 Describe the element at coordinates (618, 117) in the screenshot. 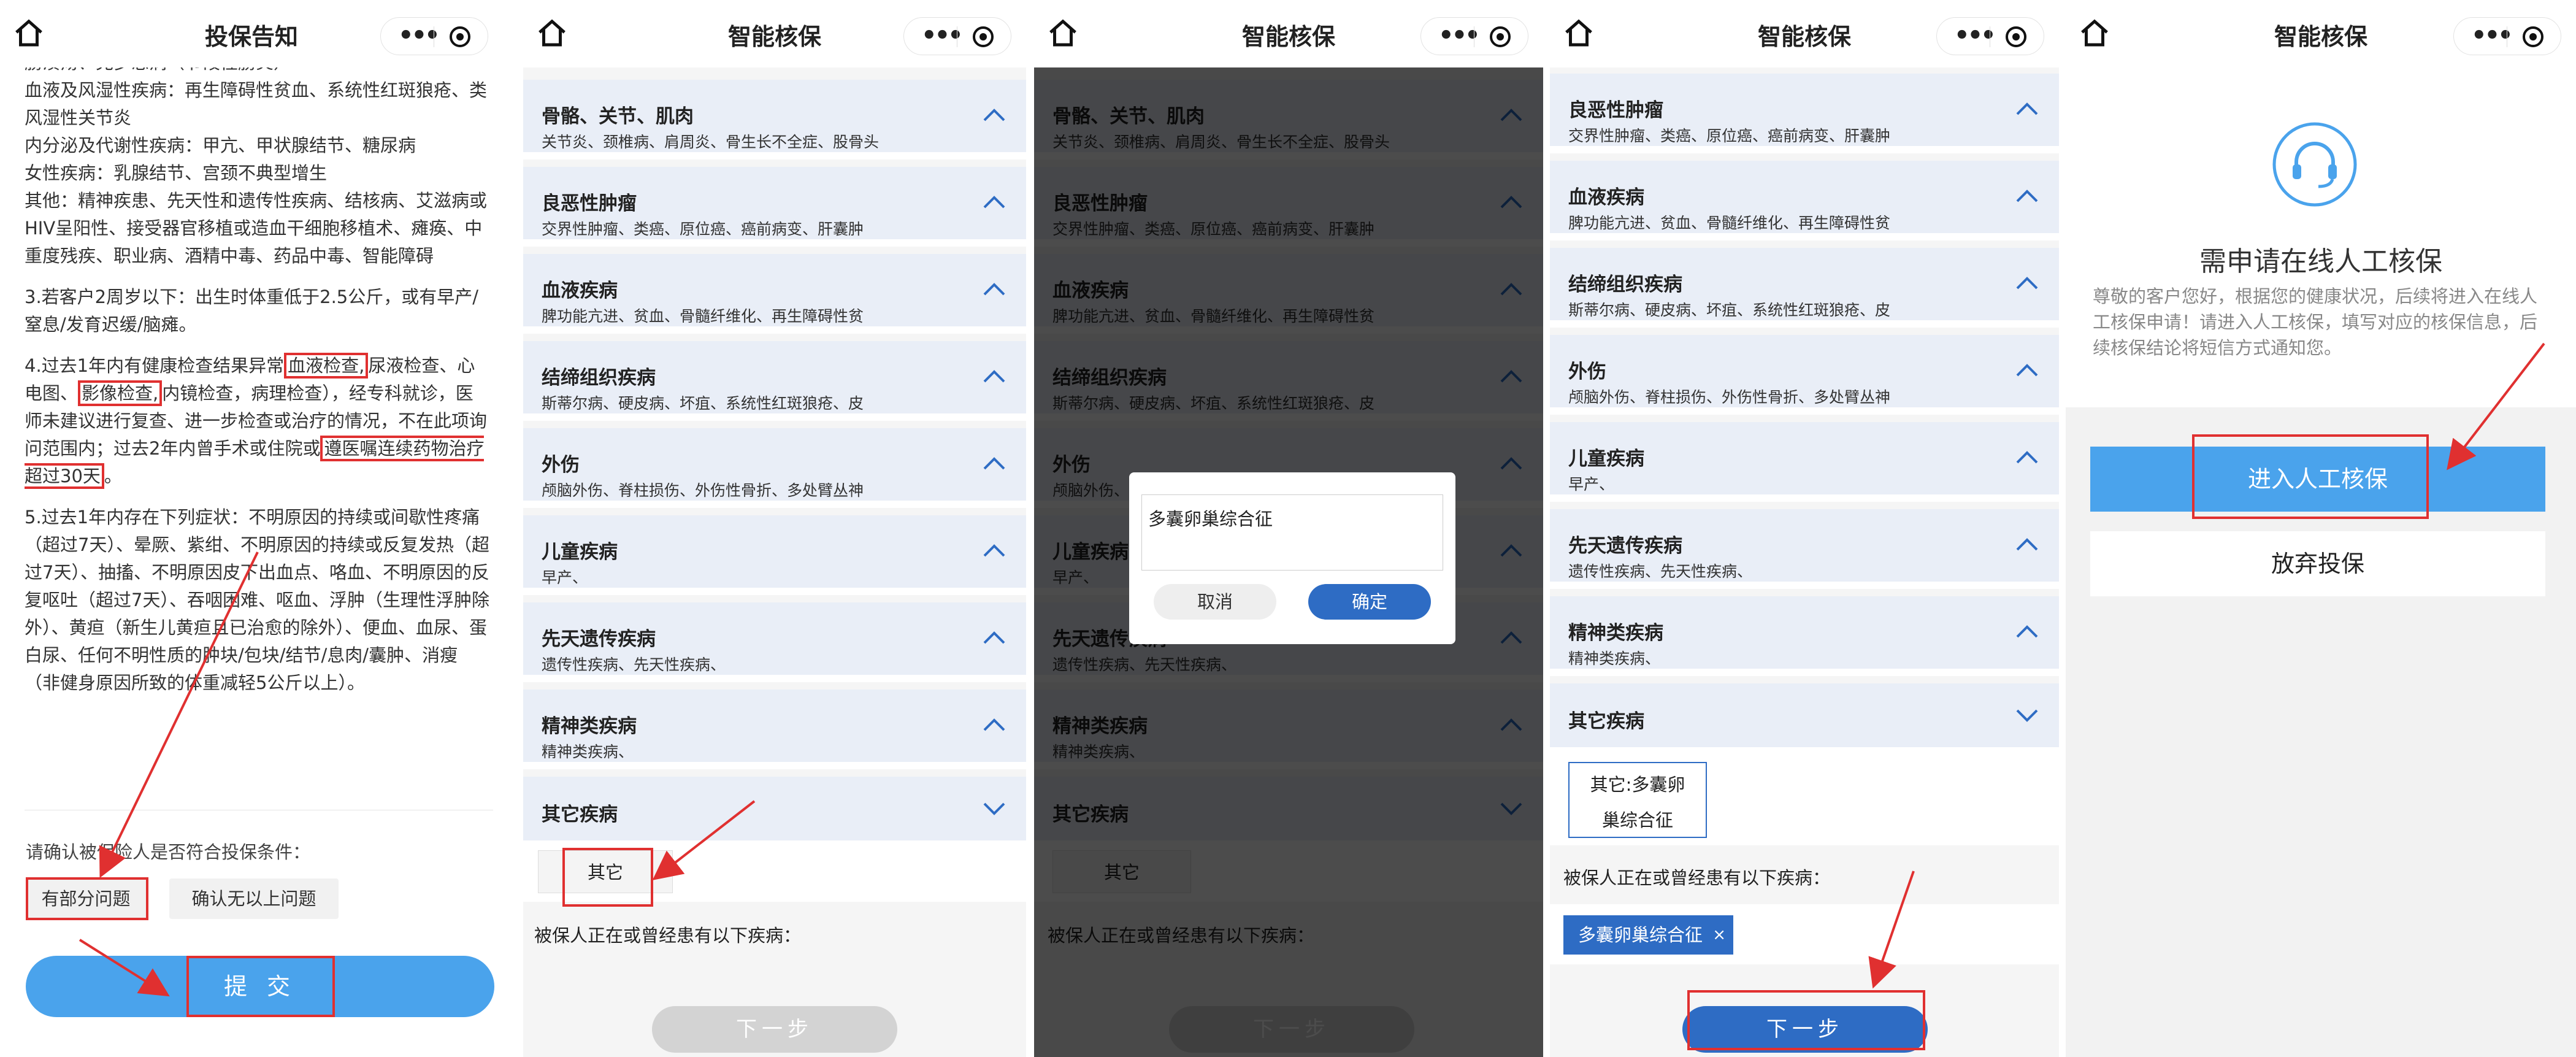

I see `category-name: 骨骼、关节、肌肉` at that location.